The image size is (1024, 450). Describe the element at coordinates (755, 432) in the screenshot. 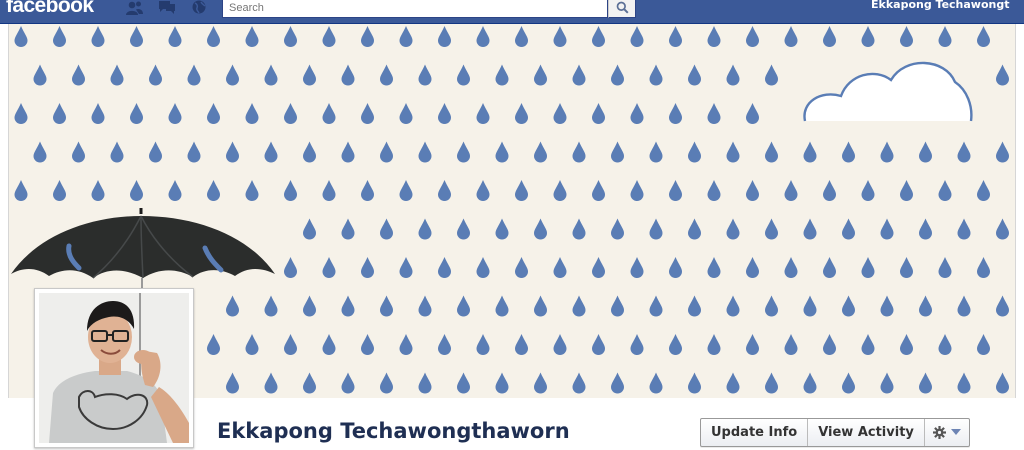

I see `update-info-button: Update Info` at that location.